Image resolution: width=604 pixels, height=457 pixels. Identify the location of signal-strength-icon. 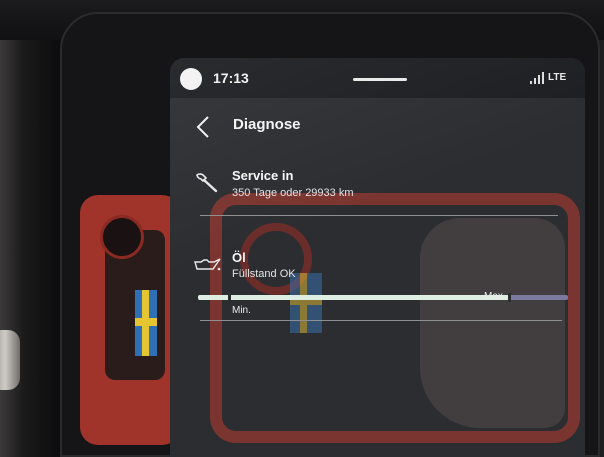
(537, 78).